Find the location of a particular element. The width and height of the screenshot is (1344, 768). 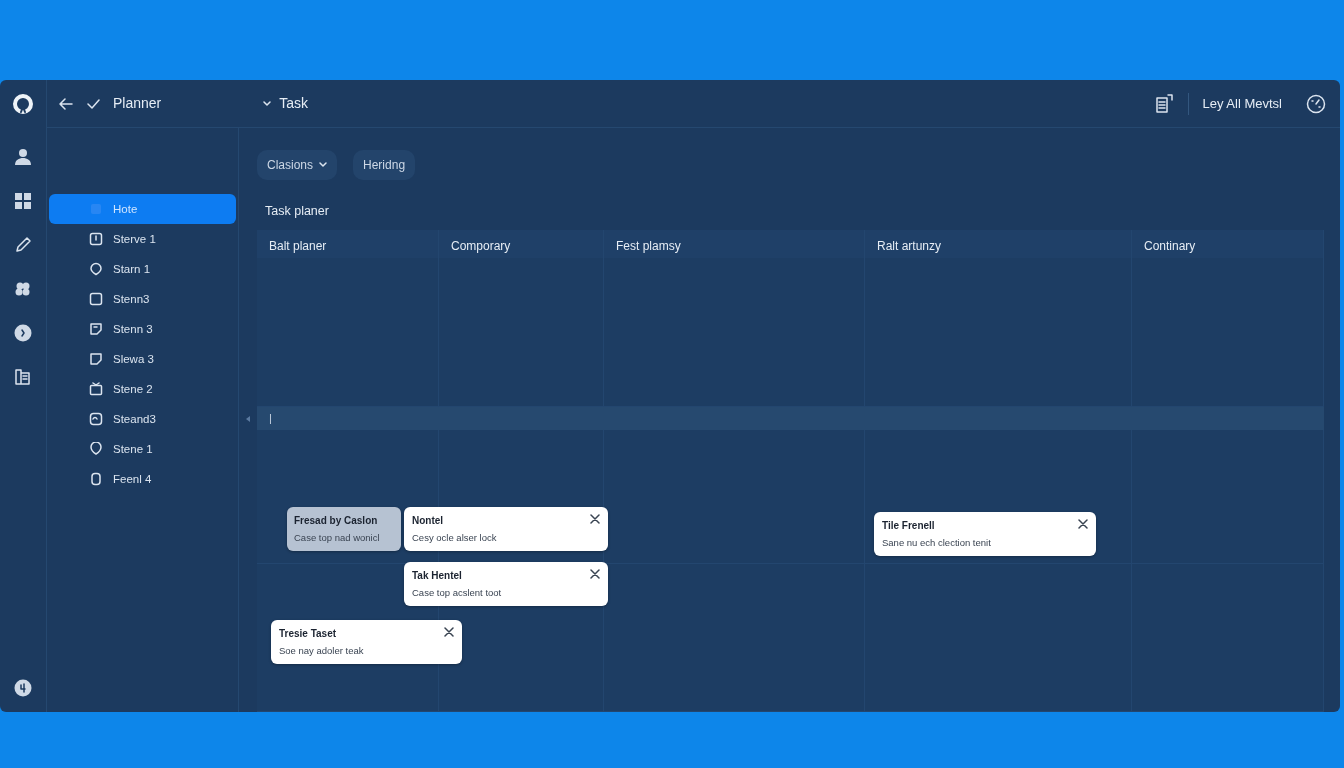

grid-icon is located at coordinates (23, 201).